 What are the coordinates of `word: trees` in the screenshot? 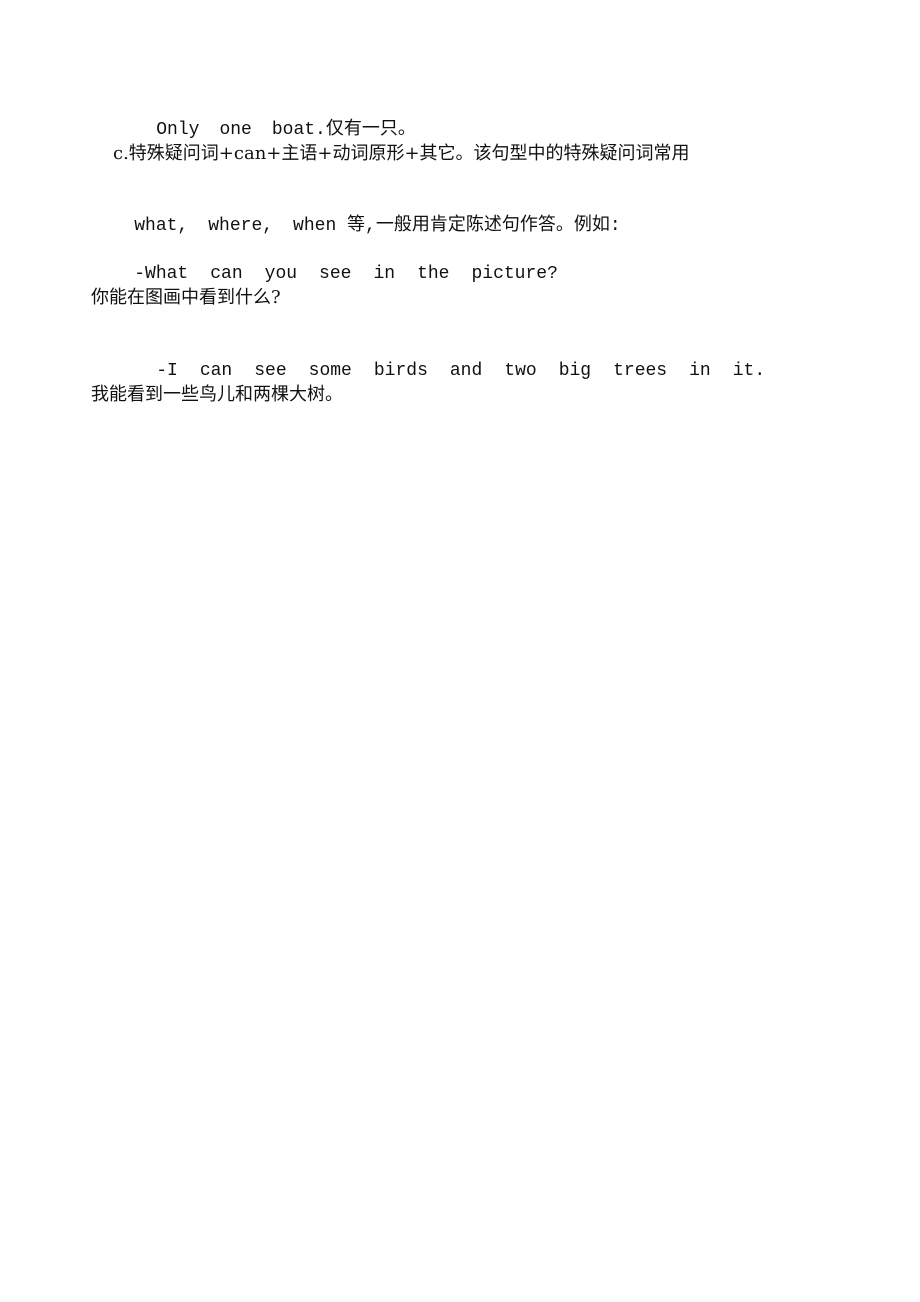 It's located at (640, 371).